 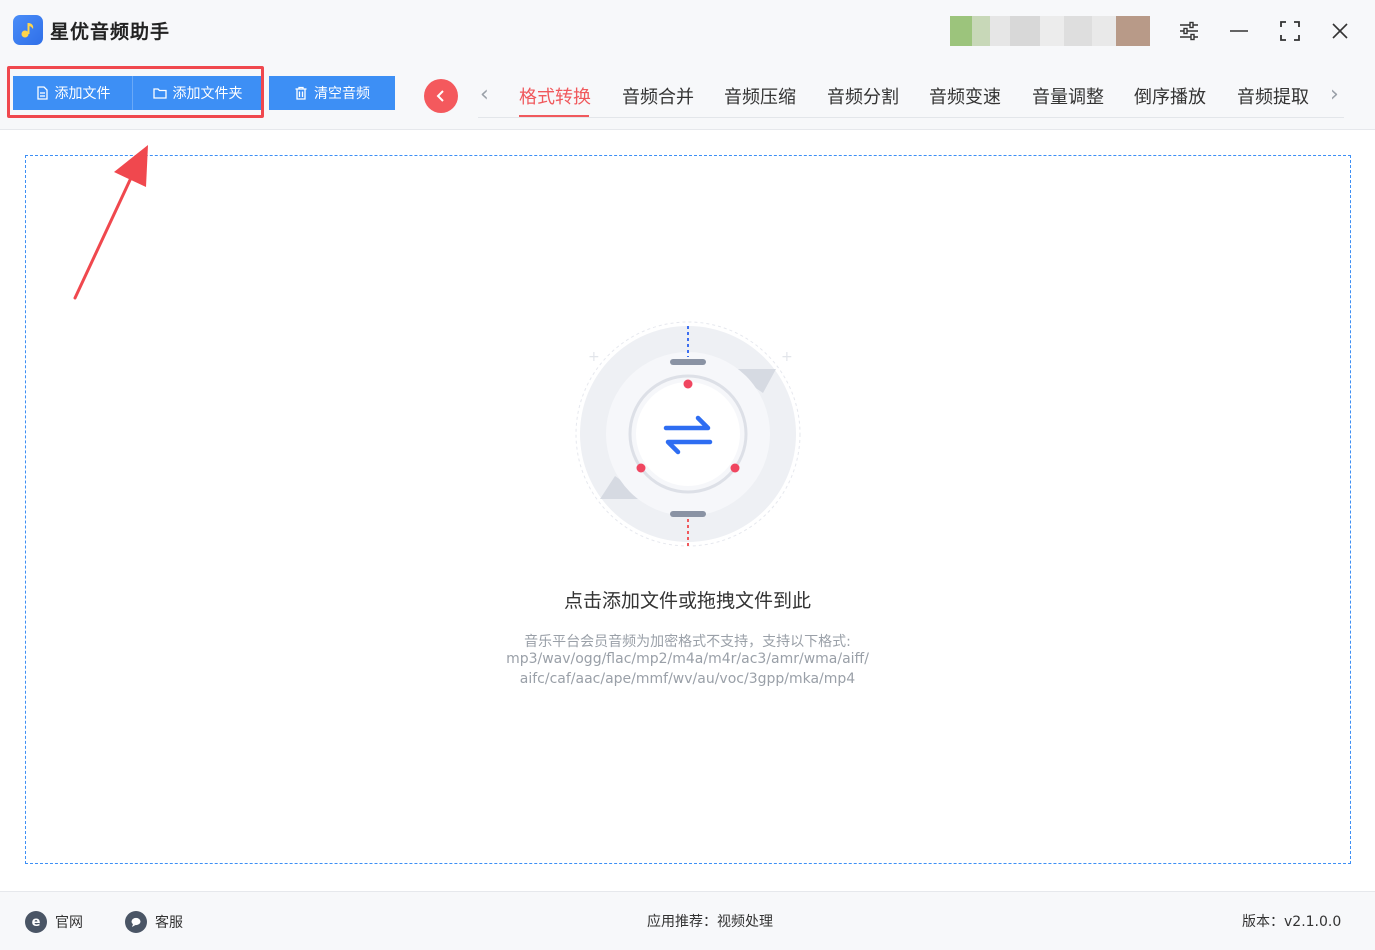 I want to click on tab-audio-speed: 音频变速, so click(x=965, y=96).